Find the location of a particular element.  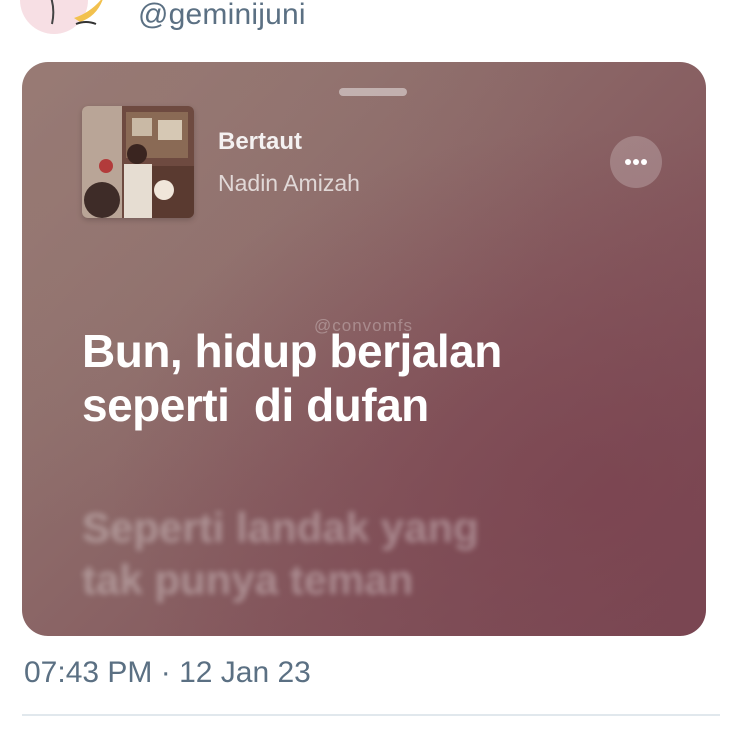

song-title: Bertaut is located at coordinates (260, 141).